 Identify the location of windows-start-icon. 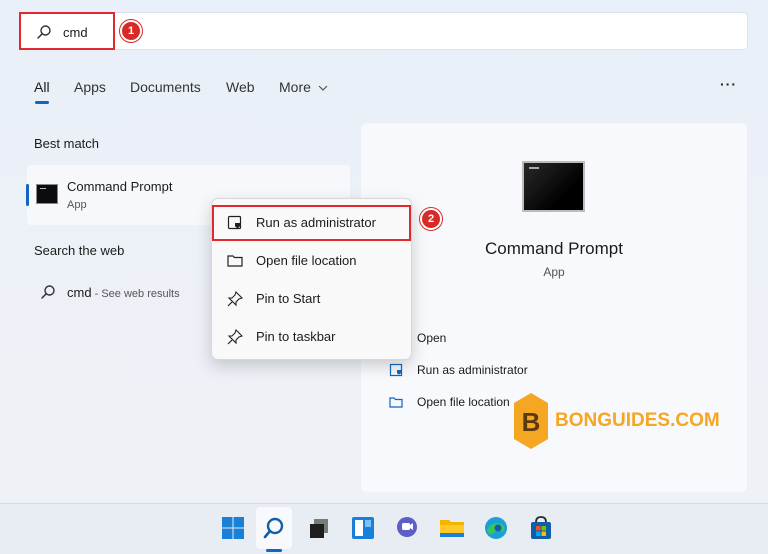
(233, 528).